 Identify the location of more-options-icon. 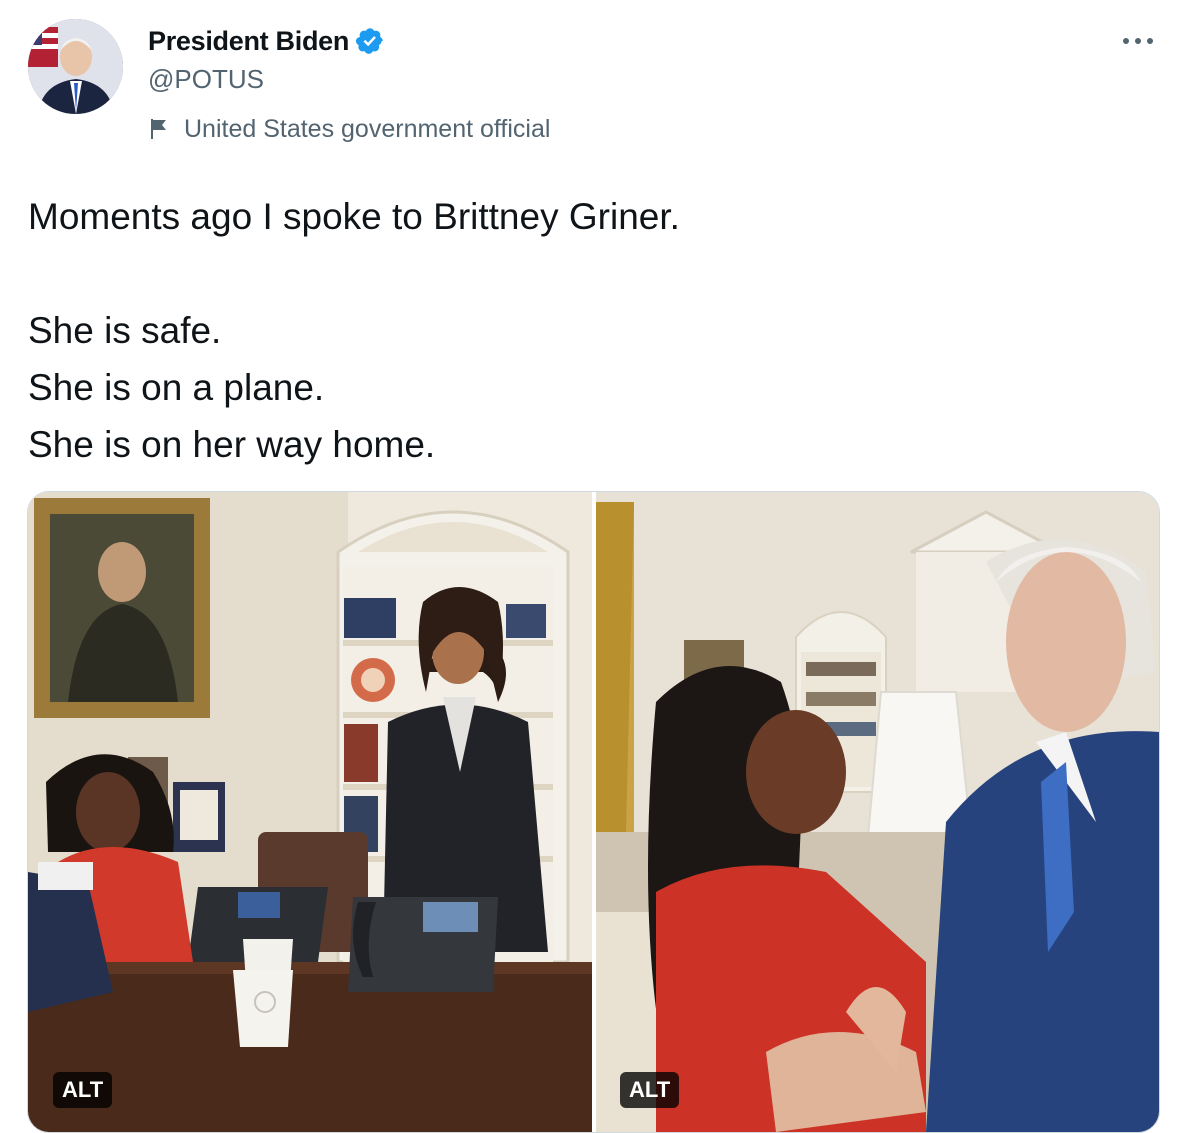
(1138, 41).